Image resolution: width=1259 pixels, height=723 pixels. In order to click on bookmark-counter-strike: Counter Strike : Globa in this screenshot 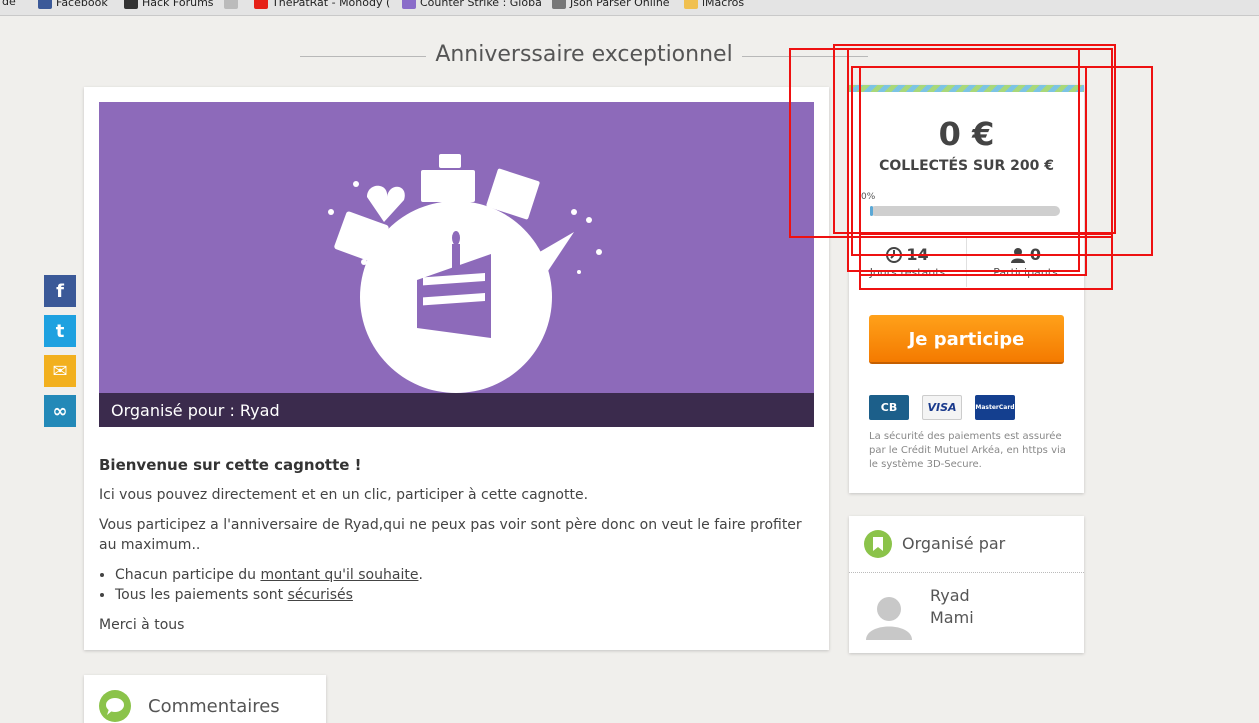, I will do `click(472, 4)`.